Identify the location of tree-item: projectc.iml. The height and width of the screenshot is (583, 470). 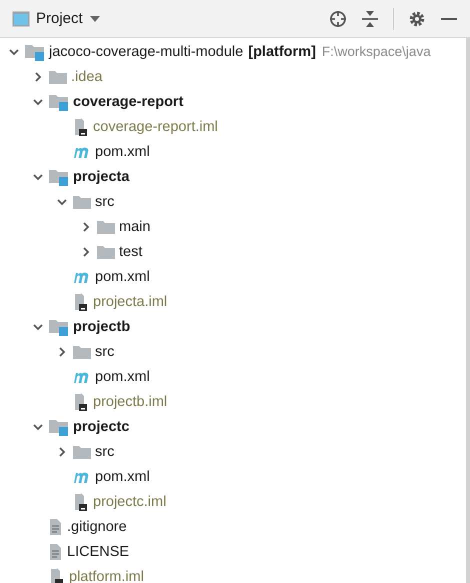
(129, 502).